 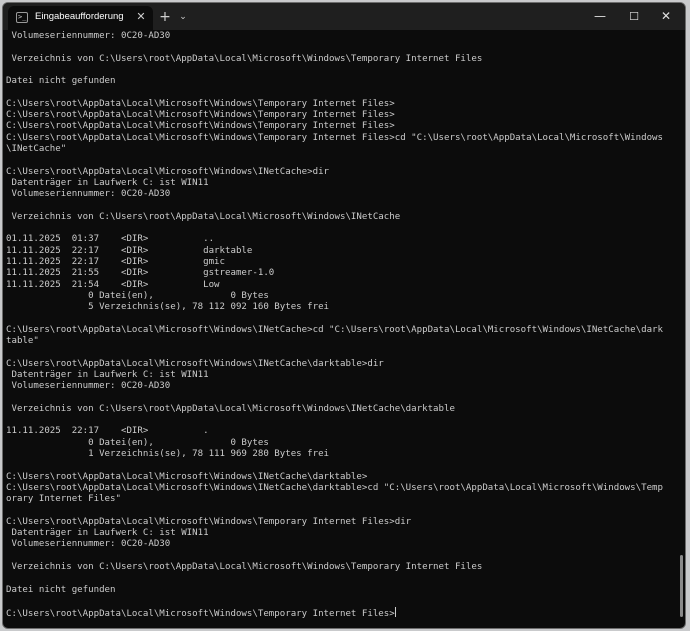 I want to click on tab-close-icon: ✕, so click(x=141, y=17).